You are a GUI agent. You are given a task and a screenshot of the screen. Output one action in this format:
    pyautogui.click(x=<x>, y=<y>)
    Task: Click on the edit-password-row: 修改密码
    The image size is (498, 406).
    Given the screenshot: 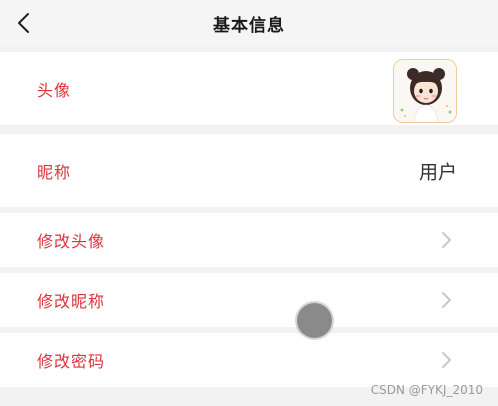 What is the action you would take?
    pyautogui.click(x=249, y=360)
    